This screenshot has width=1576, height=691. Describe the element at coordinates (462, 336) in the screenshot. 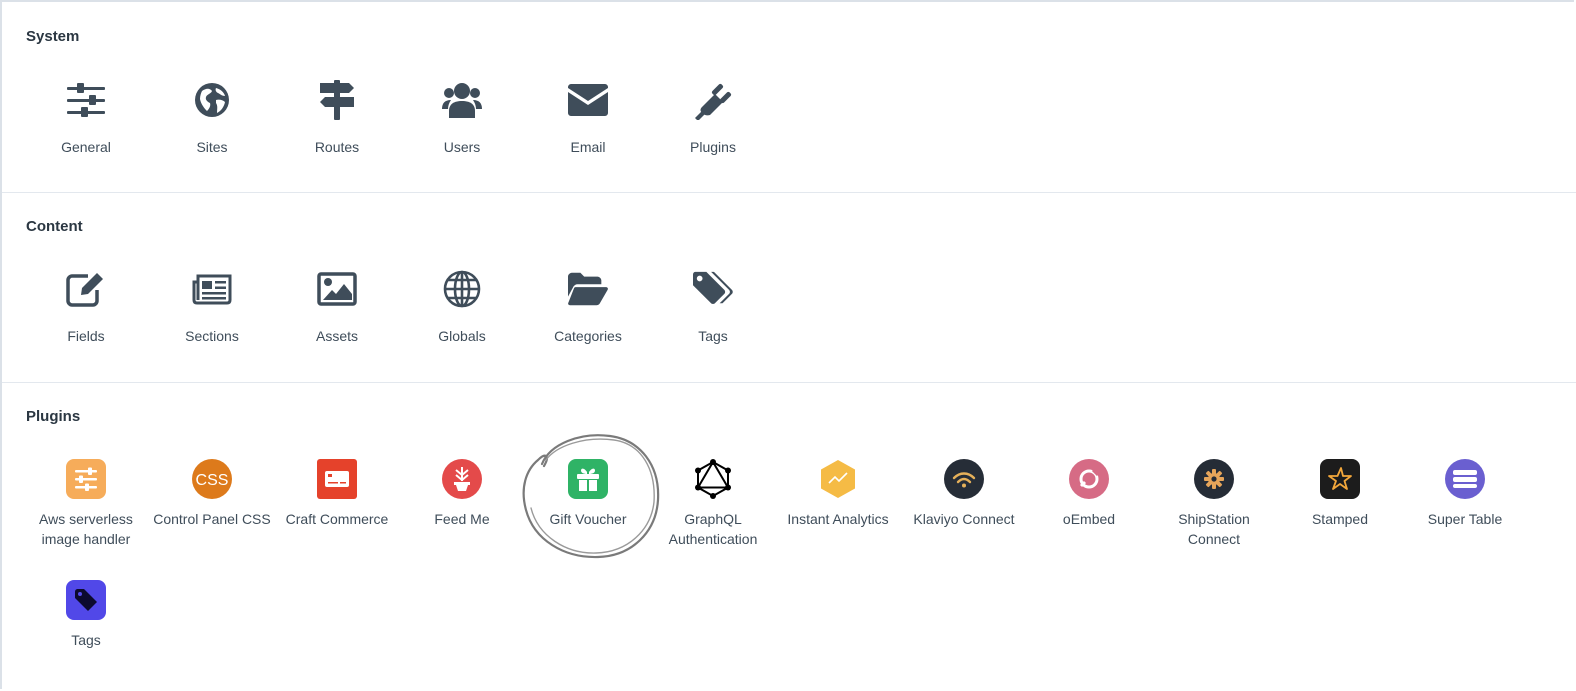

I see `settings-item-label: Globals` at that location.